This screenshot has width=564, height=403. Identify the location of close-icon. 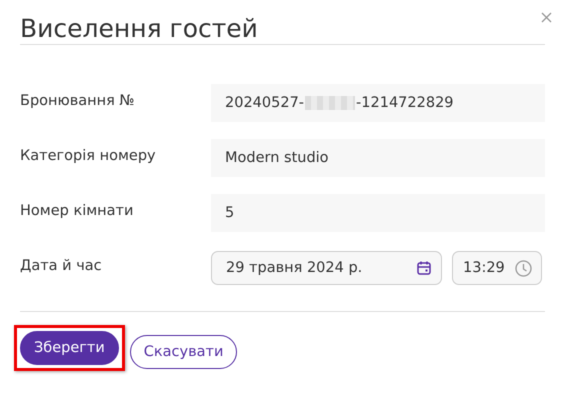
(546, 17).